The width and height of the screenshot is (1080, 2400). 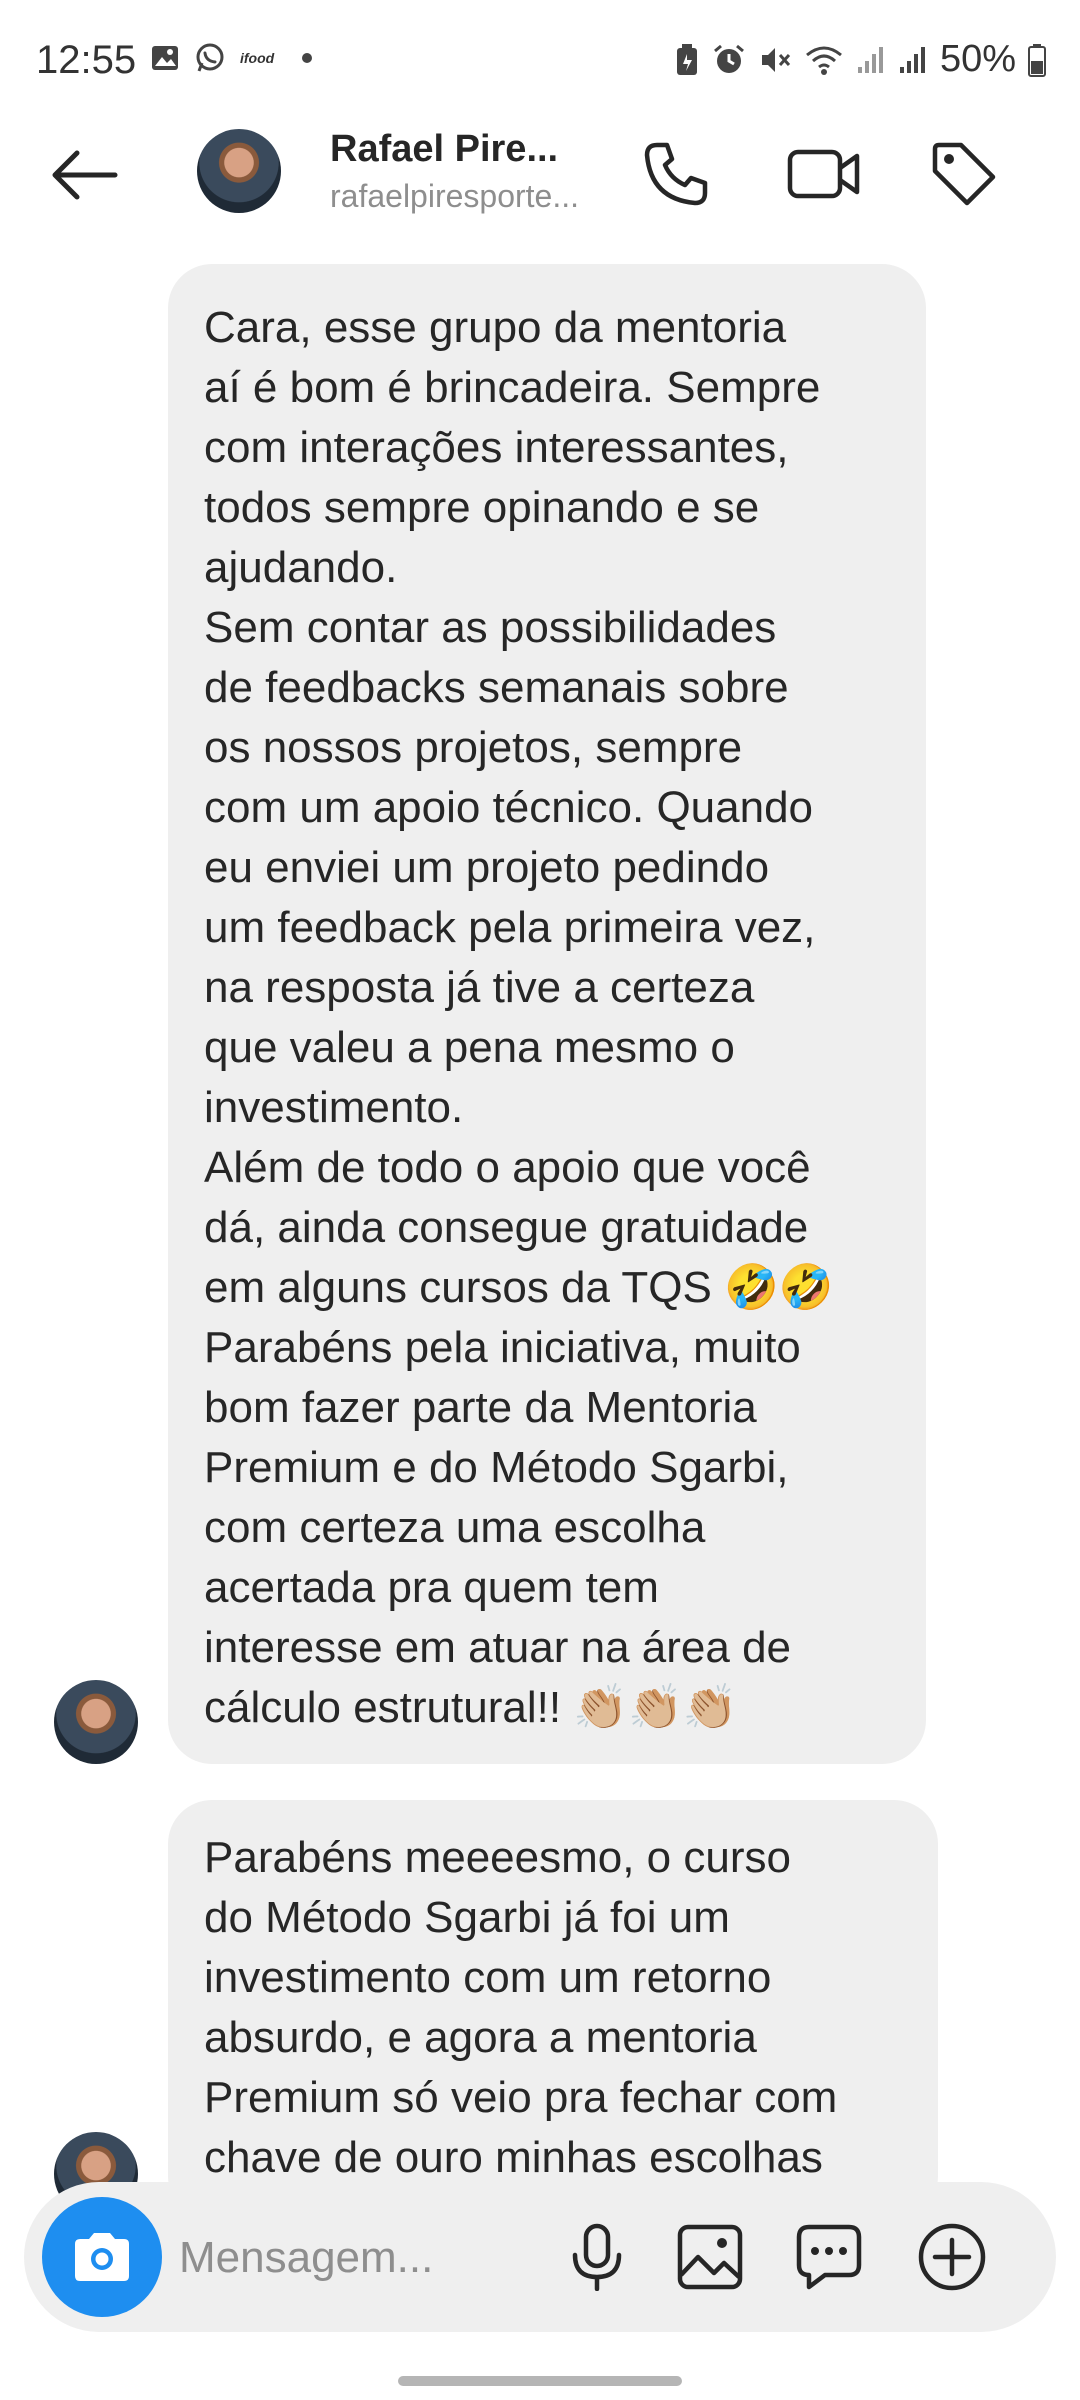 I want to click on video-call-button, so click(x=824, y=174).